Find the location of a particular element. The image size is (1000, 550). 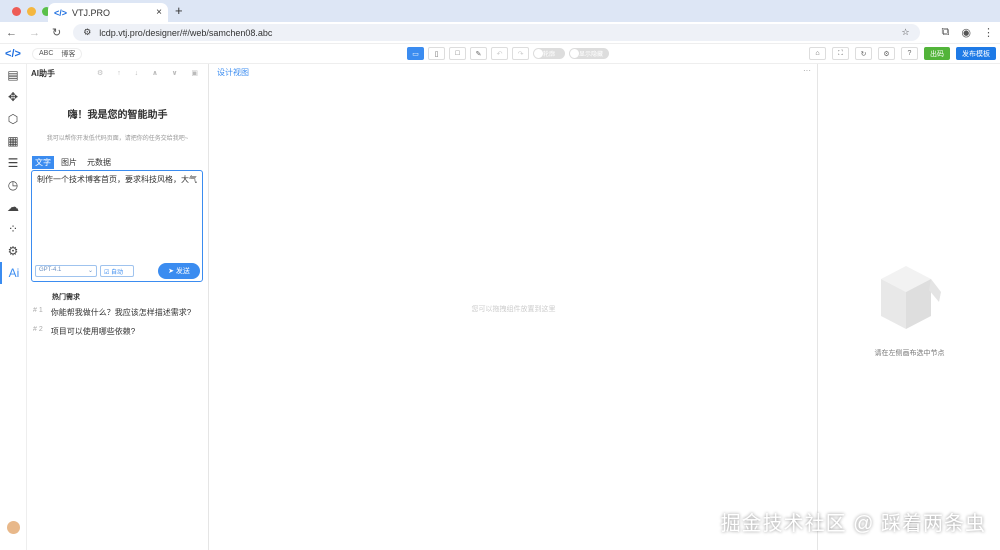

project-selector: ABC 博客 is located at coordinates (57, 53).